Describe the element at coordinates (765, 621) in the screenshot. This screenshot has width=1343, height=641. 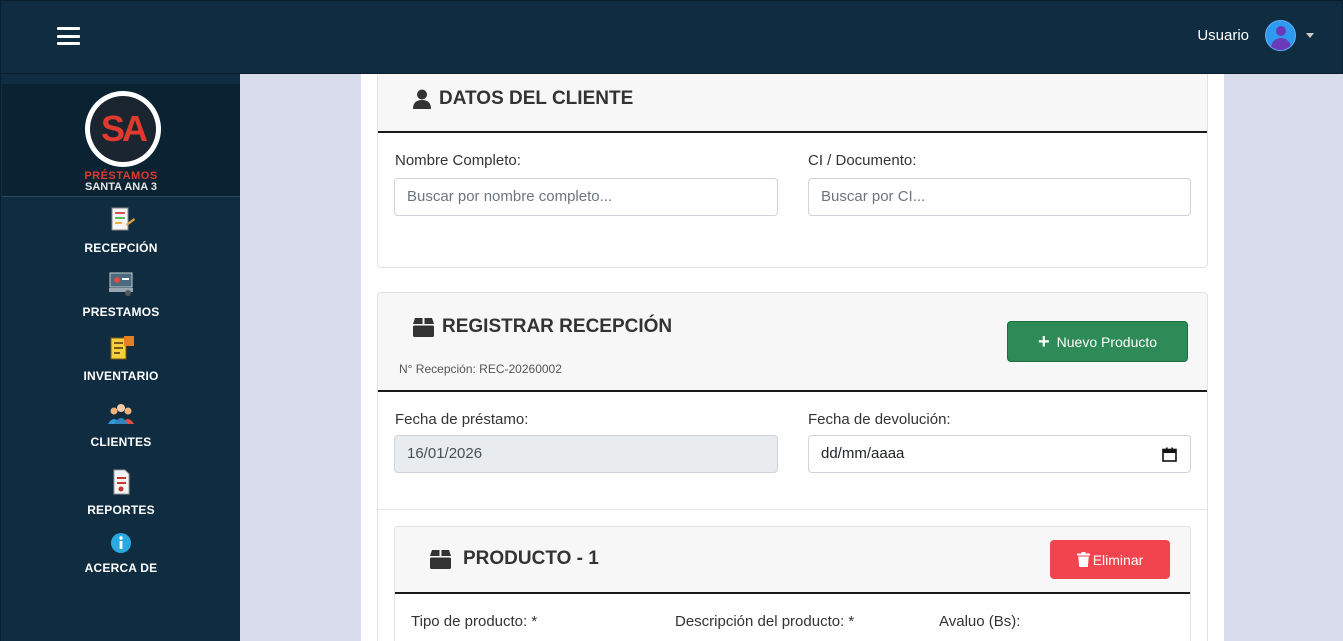
I see `product-description-label: Descripción del producto: *` at that location.